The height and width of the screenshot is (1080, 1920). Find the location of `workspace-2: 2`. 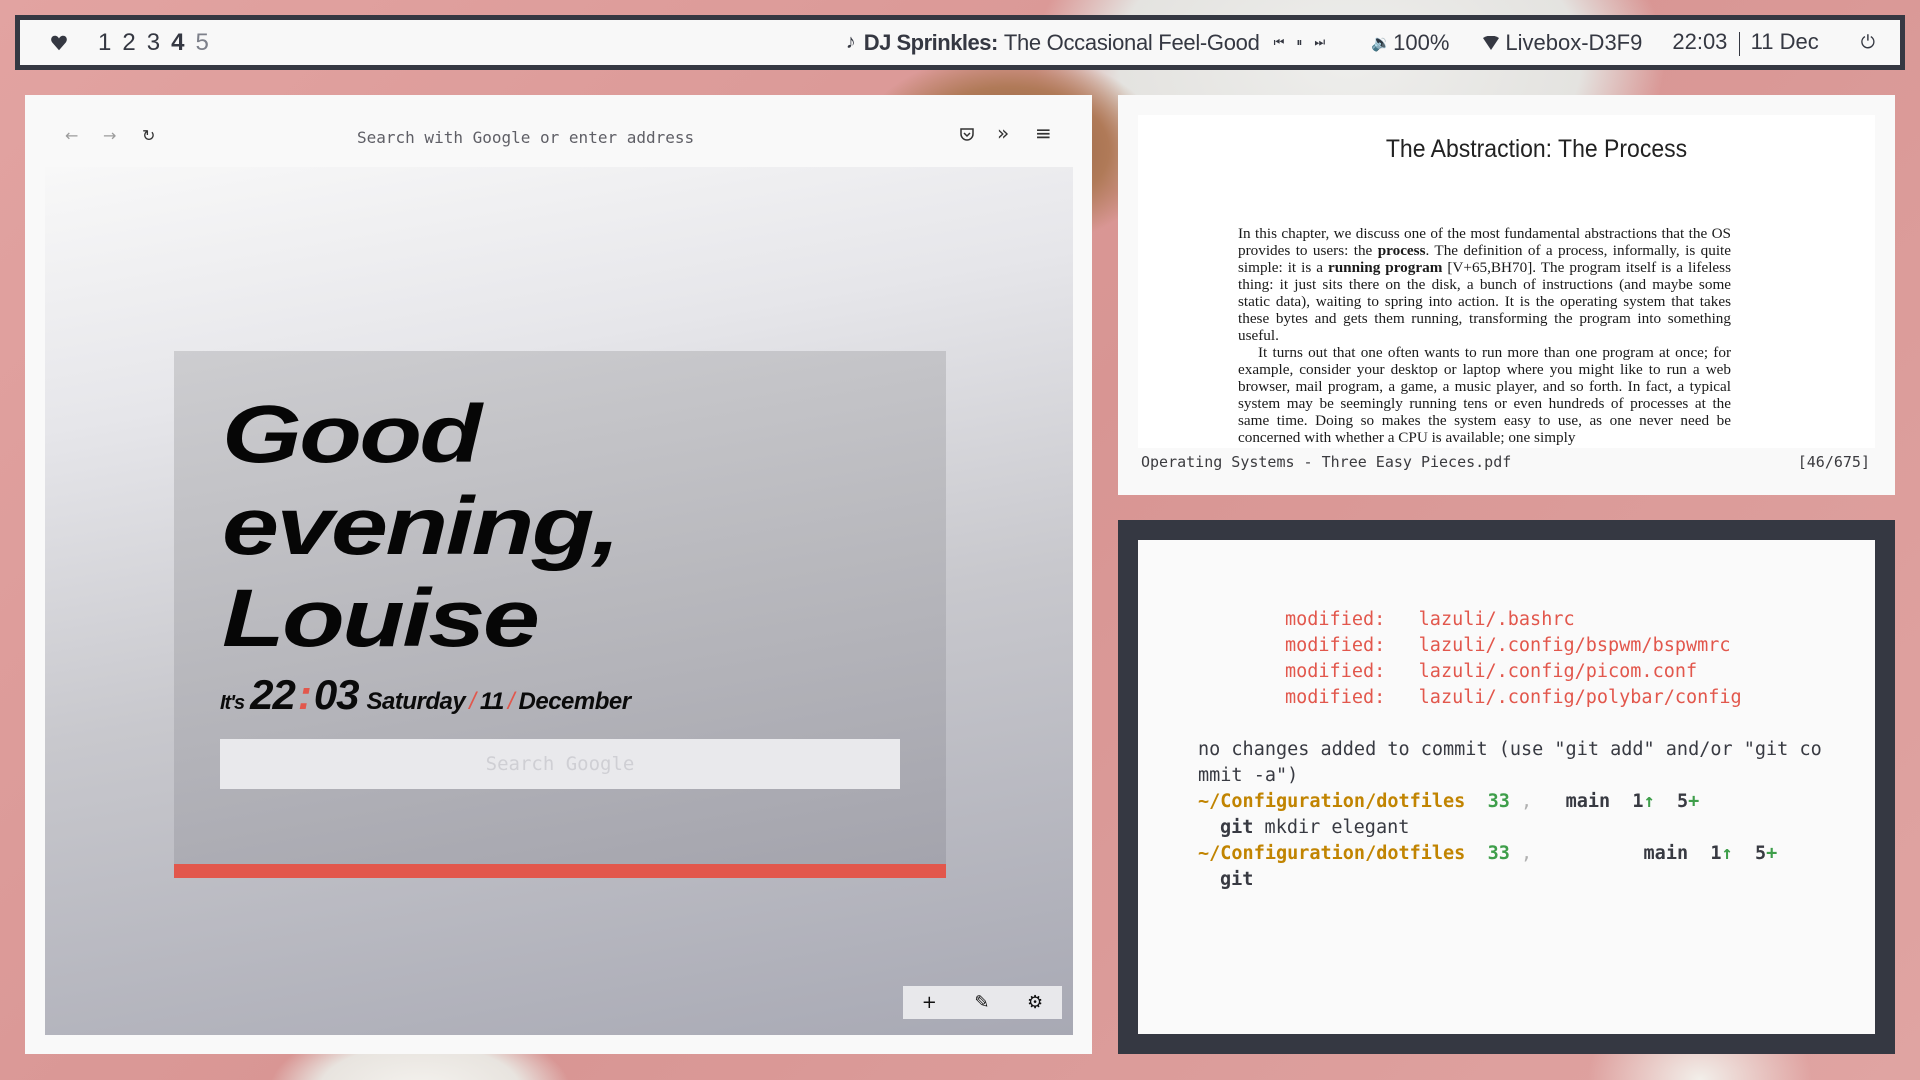

workspace-2: 2 is located at coordinates (128, 43).